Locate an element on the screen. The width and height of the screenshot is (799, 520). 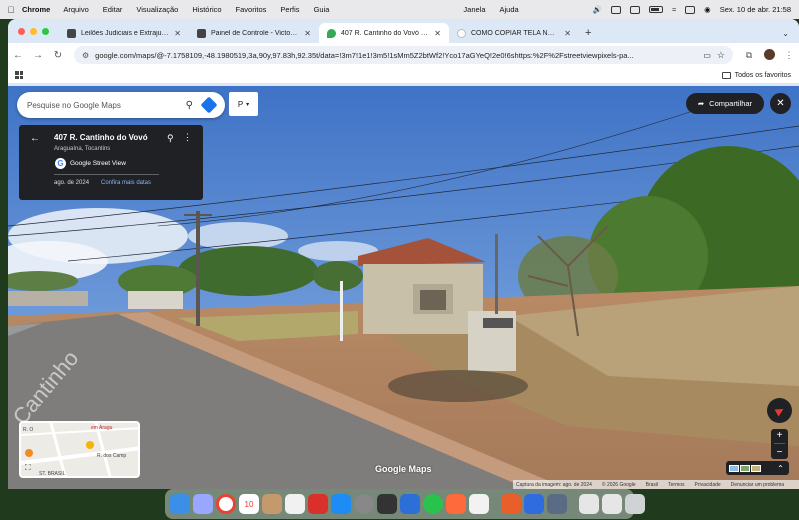
clock-text: Sex. 10 de abr. 21:58 is located at coordinates (755, 9).